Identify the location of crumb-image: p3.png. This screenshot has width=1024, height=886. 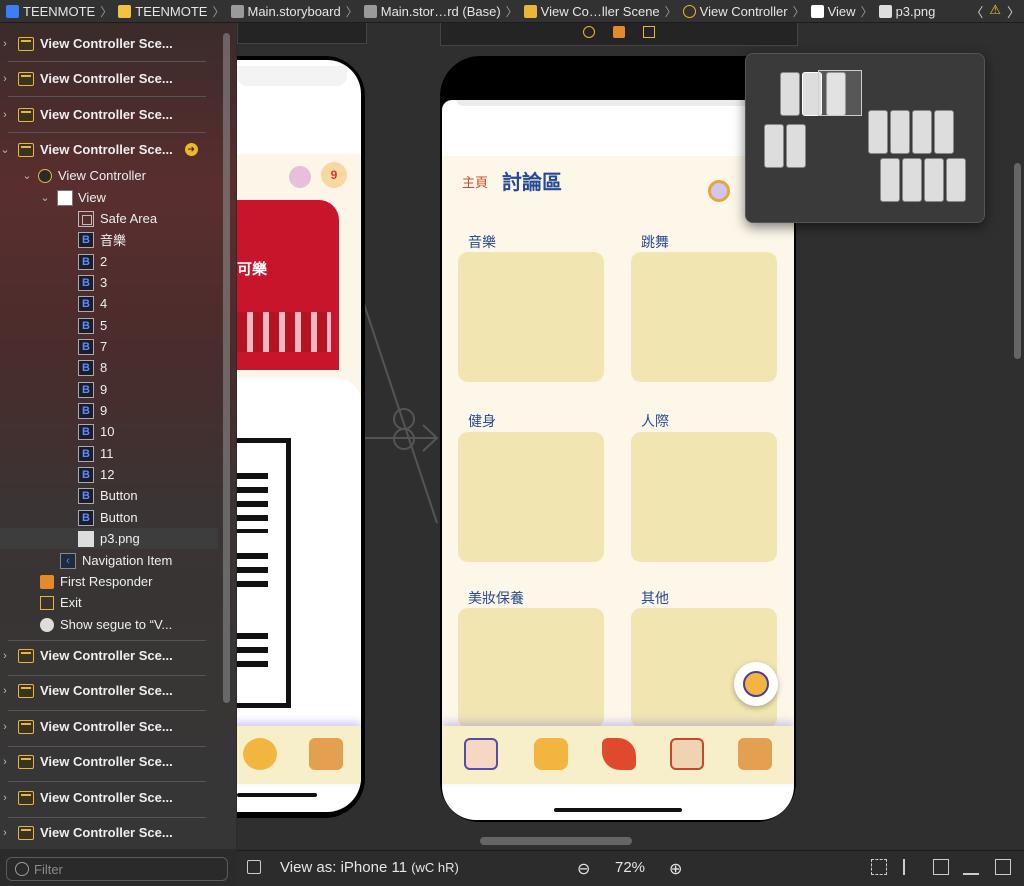
(904, 11).